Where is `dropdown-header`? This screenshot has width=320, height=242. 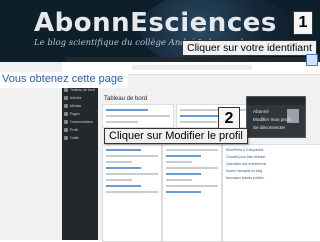 dropdown-header is located at coordinates (276, 101).